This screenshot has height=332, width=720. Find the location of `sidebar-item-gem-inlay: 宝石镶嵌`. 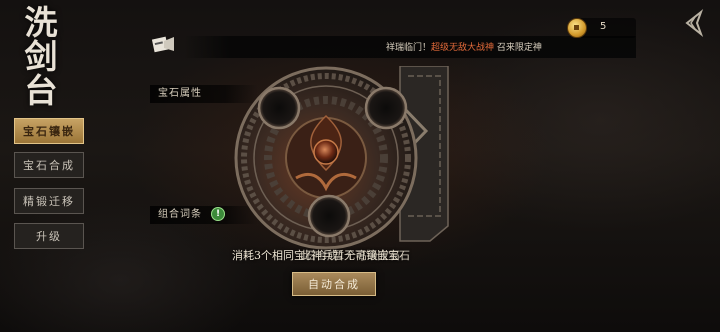

sidebar-item-gem-inlay: 宝石镶嵌 is located at coordinates (49, 131).